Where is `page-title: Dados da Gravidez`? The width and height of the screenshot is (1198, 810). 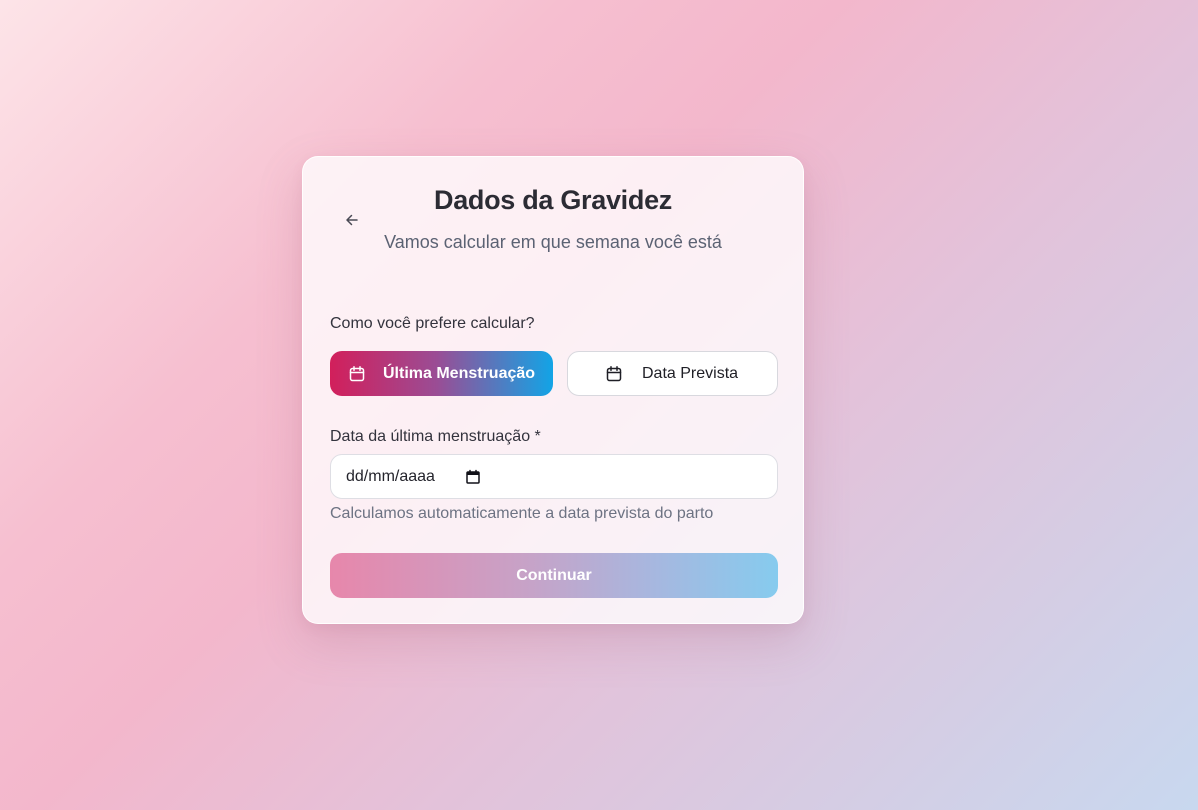 page-title: Dados da Gravidez is located at coordinates (553, 200).